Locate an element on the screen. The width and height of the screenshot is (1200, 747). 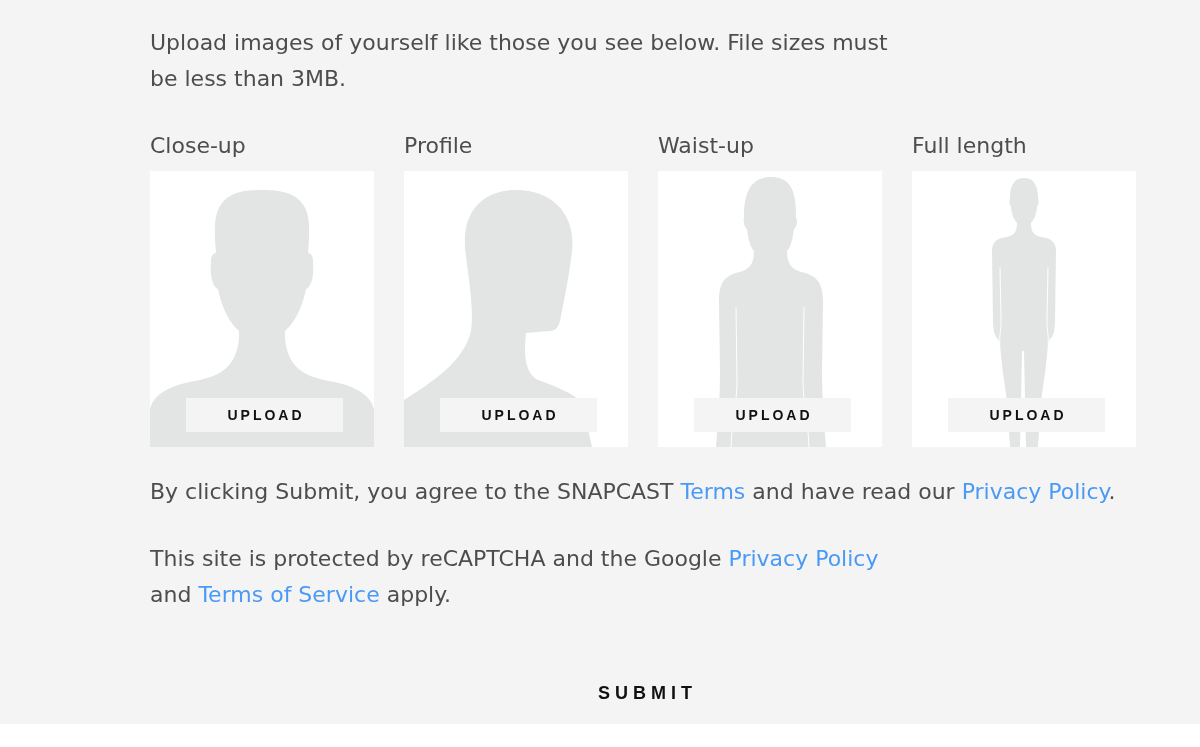
instructions-text: Upload images of yourself like those you see below. File sizes must be less than 3MB. is located at coordinates (519, 61).